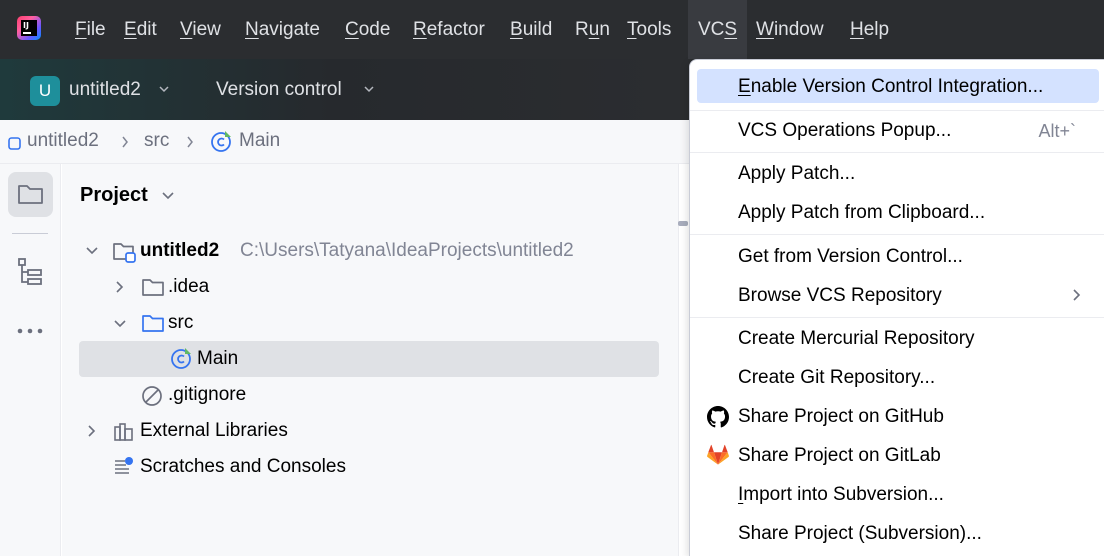 Image resolution: width=1104 pixels, height=556 pixels. What do you see at coordinates (279, 90) in the screenshot?
I see `vcs-widget: Version control` at bounding box center [279, 90].